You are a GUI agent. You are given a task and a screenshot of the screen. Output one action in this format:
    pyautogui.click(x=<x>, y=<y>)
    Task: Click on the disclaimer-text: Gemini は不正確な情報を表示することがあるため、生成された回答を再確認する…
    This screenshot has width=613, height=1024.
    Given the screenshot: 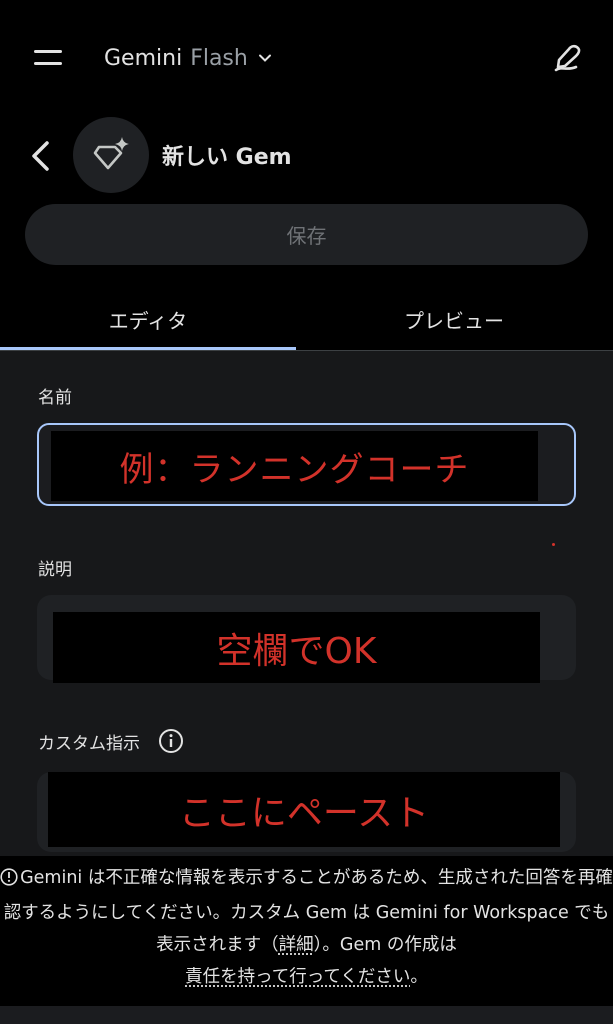 What is the action you would take?
    pyautogui.click(x=306, y=927)
    